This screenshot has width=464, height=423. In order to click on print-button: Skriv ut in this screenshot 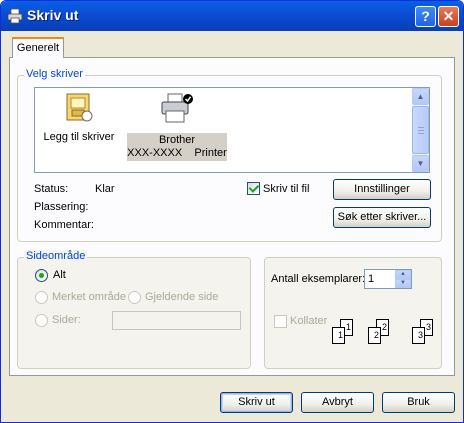, I will do `click(256, 402)`.